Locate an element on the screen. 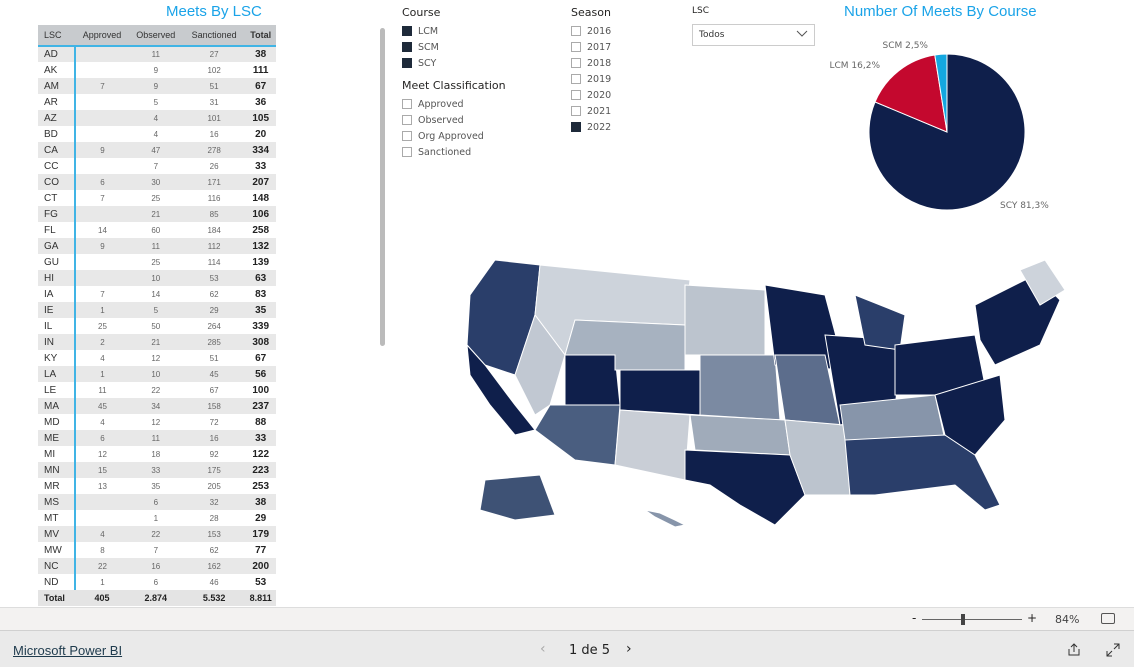 The height and width of the screenshot is (667, 1134). zoom-slider is located at coordinates (972, 619).